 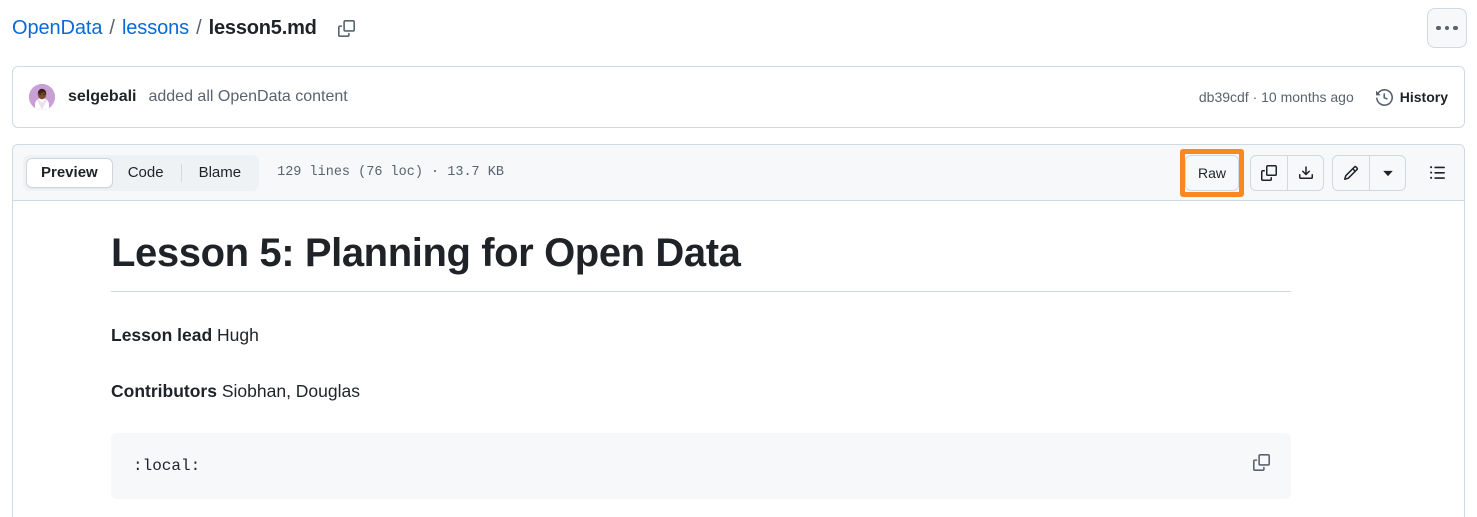 I want to click on contributors-line: Contributors Siobhan, Douglas, so click(x=738, y=391).